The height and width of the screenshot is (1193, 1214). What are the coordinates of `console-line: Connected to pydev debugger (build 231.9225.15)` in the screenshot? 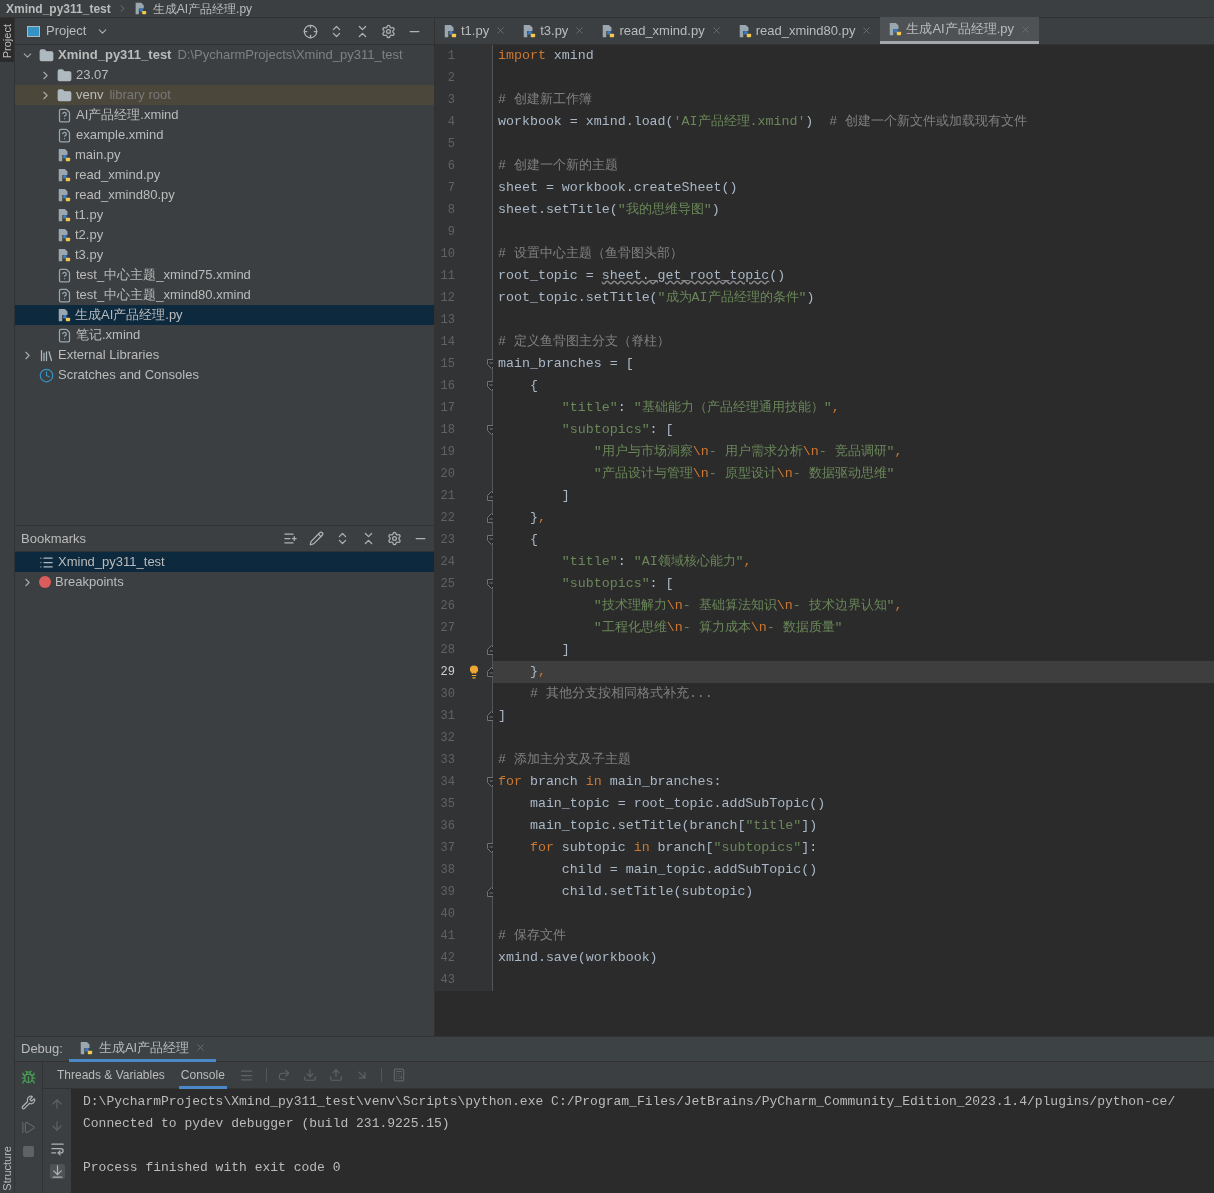 It's located at (266, 1124).